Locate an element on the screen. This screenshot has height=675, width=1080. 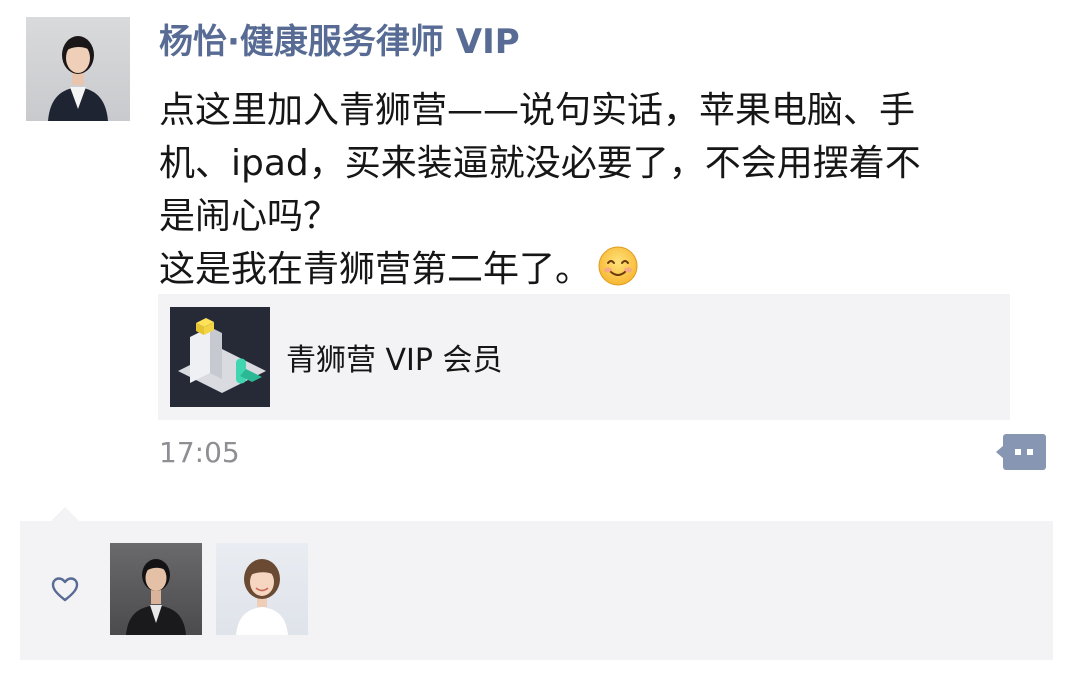
comment-button is located at coordinates (1021, 452).